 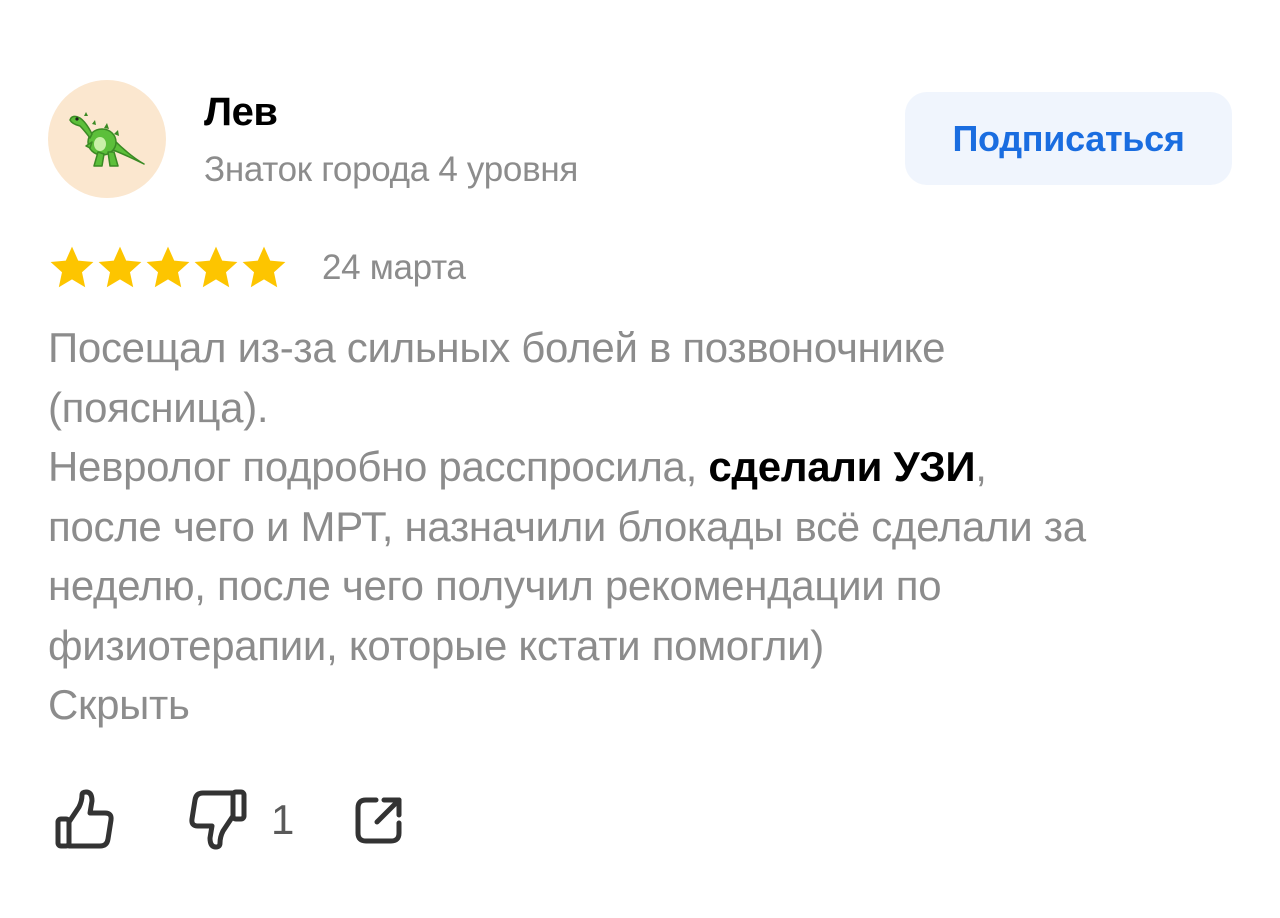 I want to click on review-text-segment: Невролог подробно расспросила,, so click(x=378, y=466).